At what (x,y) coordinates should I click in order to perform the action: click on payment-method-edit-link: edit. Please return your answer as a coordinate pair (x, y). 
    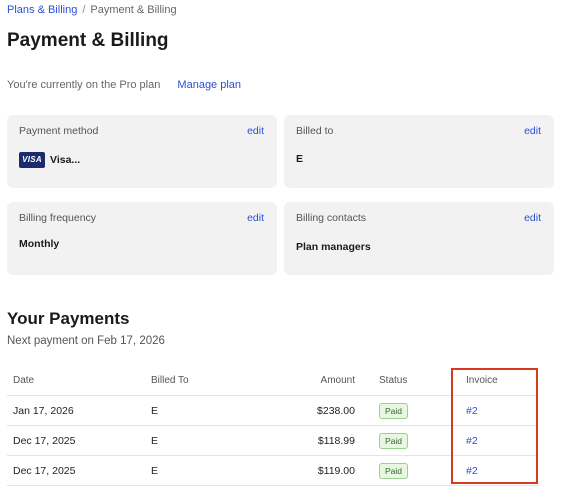
    Looking at the image, I should click on (255, 131).